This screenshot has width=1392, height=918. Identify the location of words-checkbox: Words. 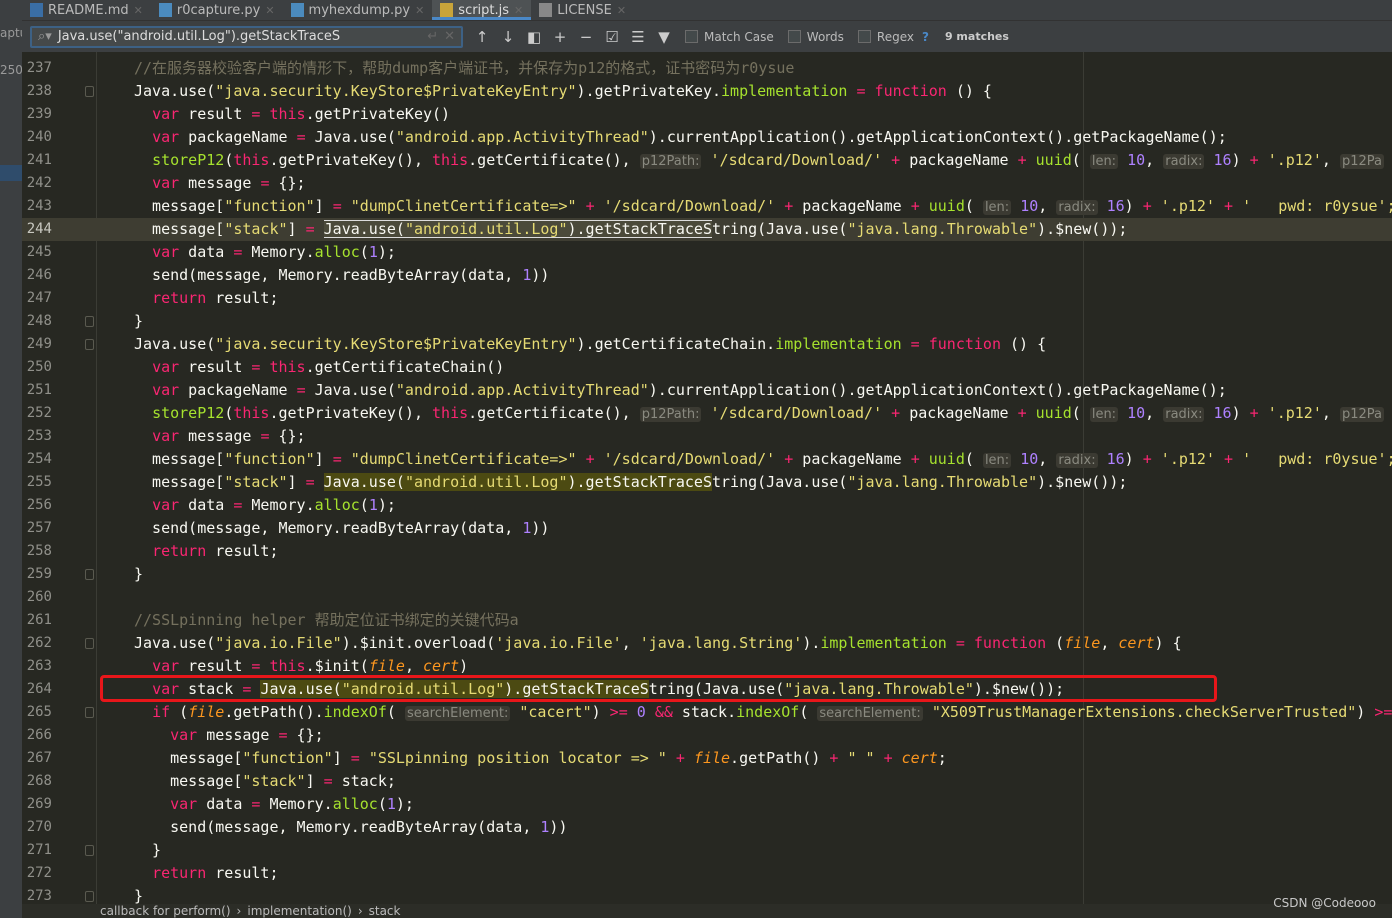
(815, 37).